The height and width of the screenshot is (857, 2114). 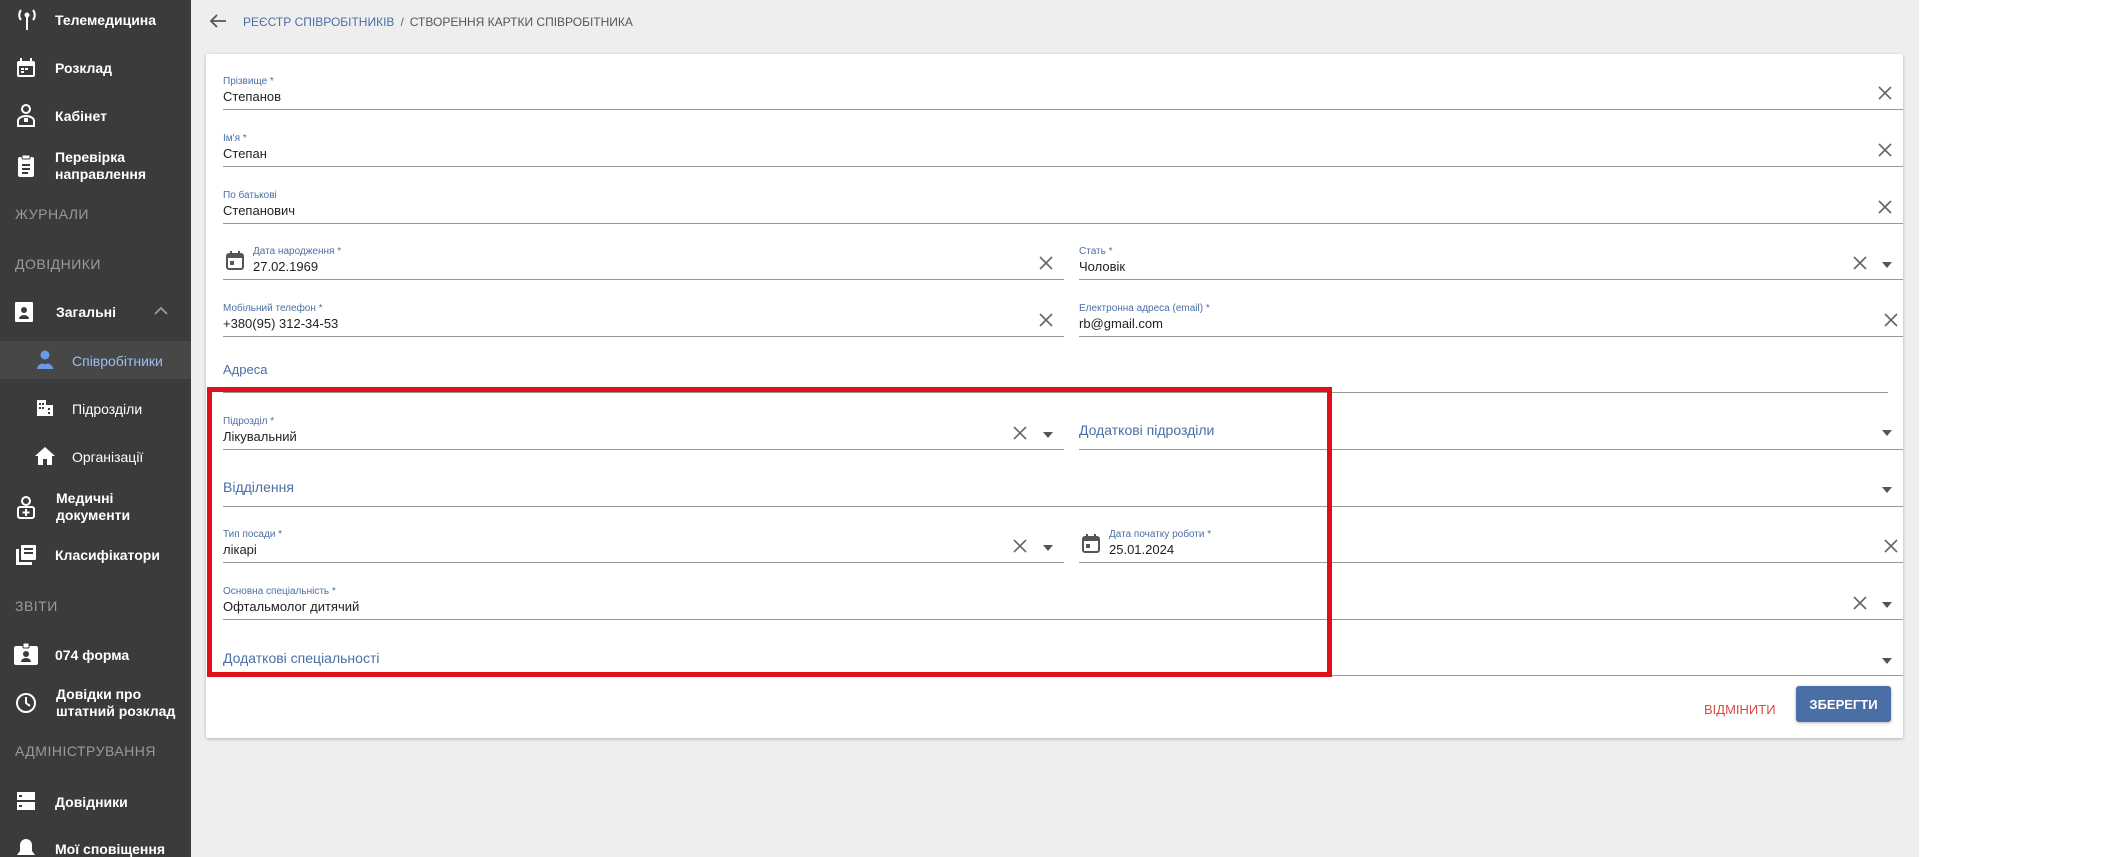 I want to click on department-select: Відділення, so click(x=1063, y=479).